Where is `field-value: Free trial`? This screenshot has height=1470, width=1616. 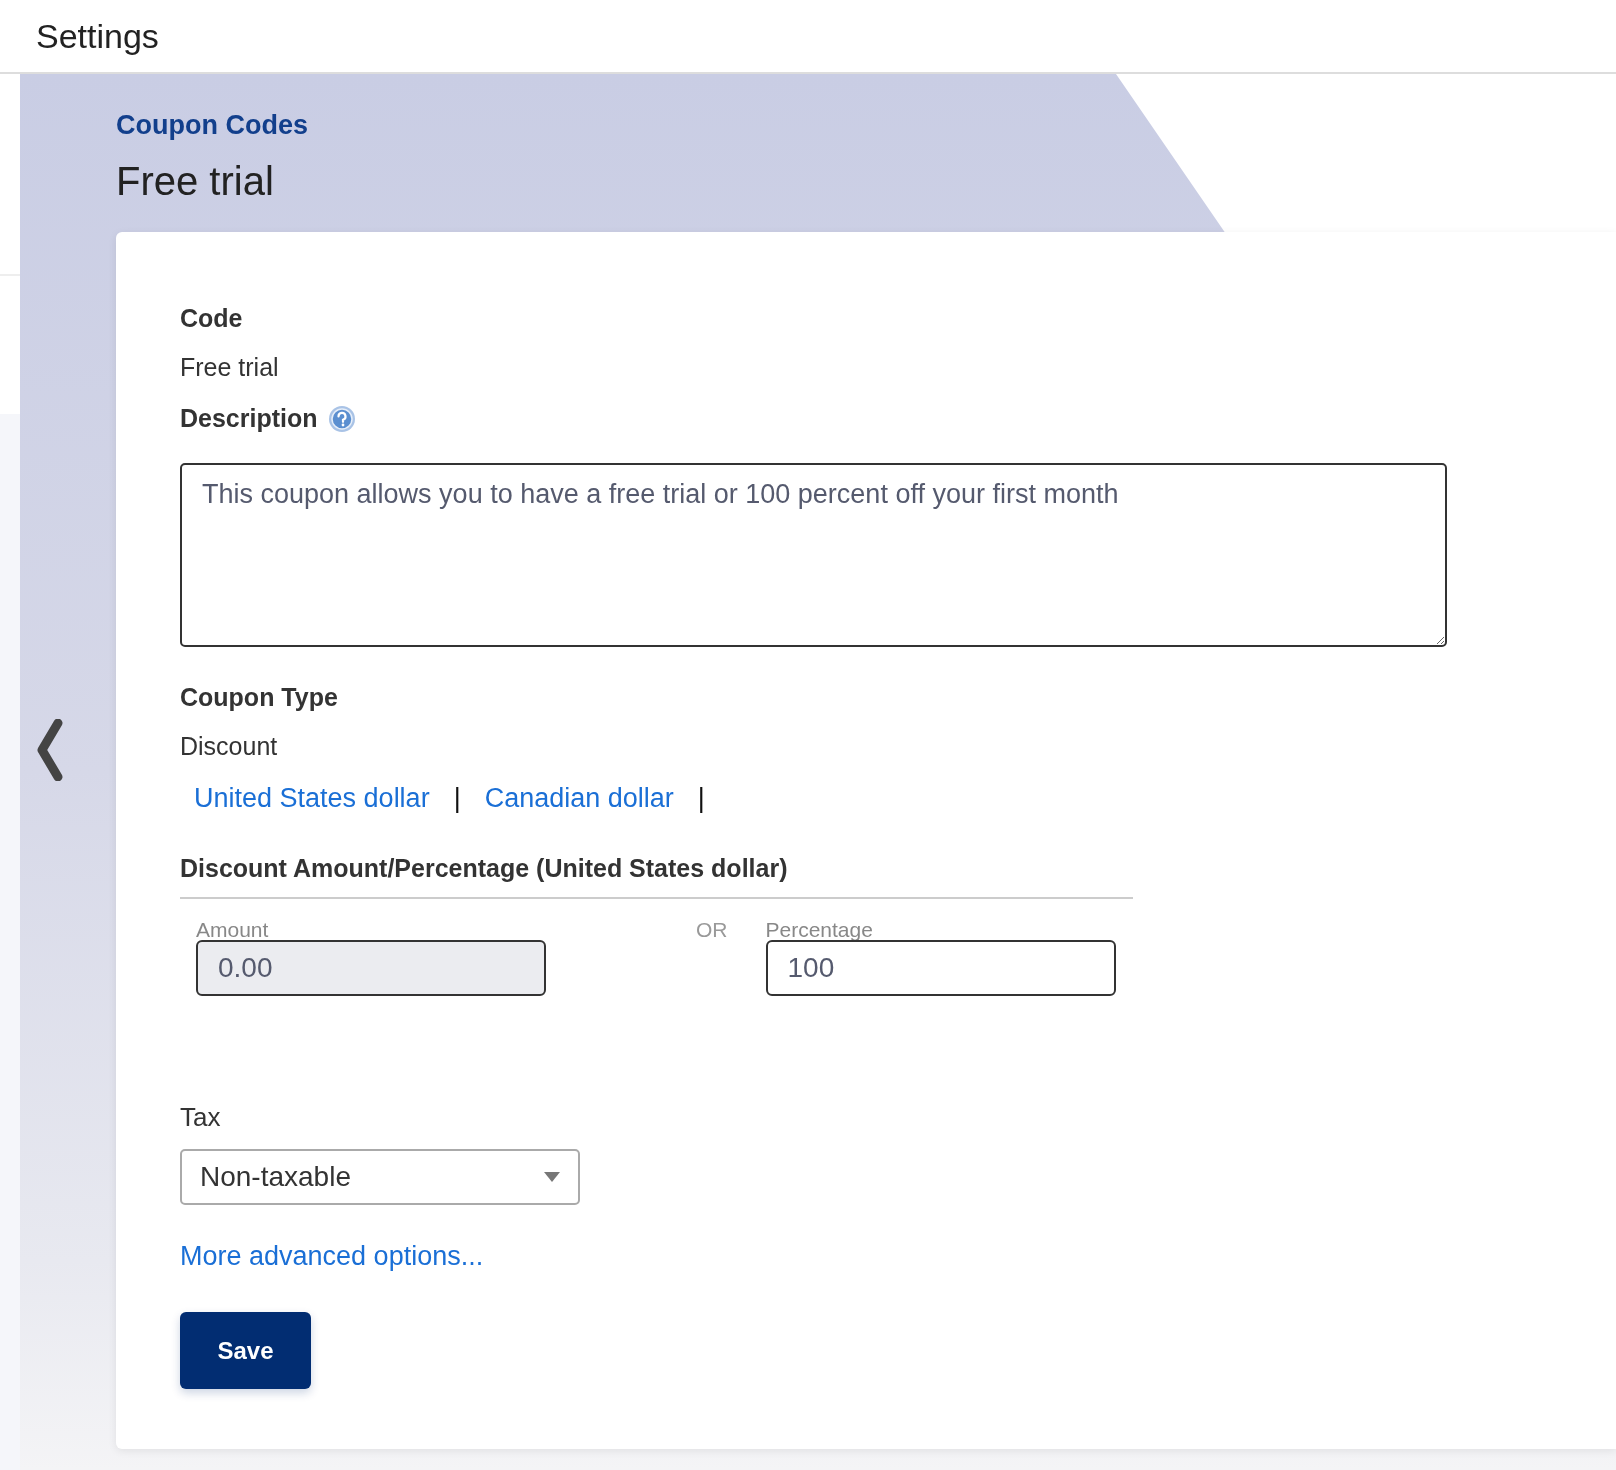
field-value: Free trial is located at coordinates (229, 367).